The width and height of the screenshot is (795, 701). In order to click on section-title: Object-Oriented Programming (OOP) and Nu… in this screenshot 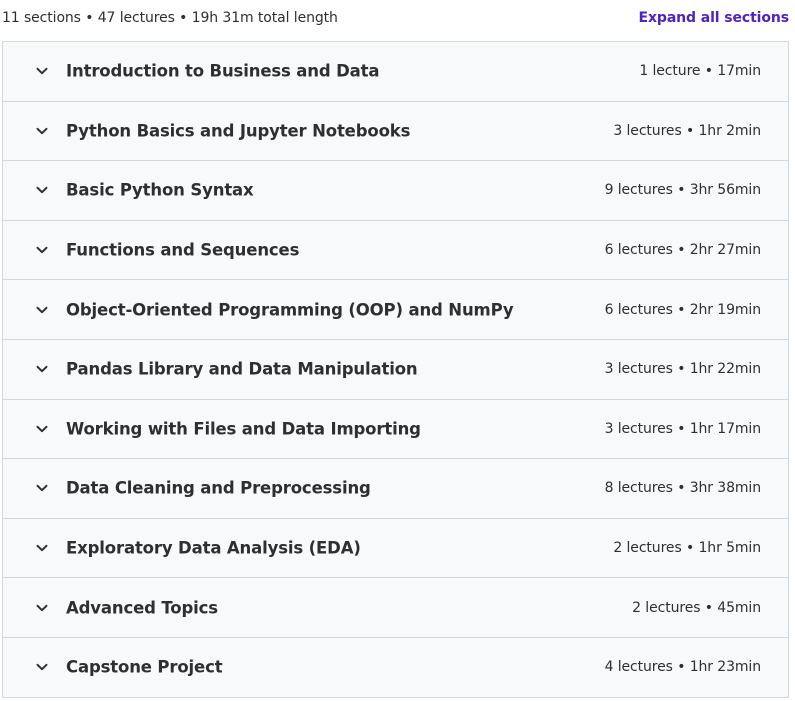, I will do `click(290, 310)`.